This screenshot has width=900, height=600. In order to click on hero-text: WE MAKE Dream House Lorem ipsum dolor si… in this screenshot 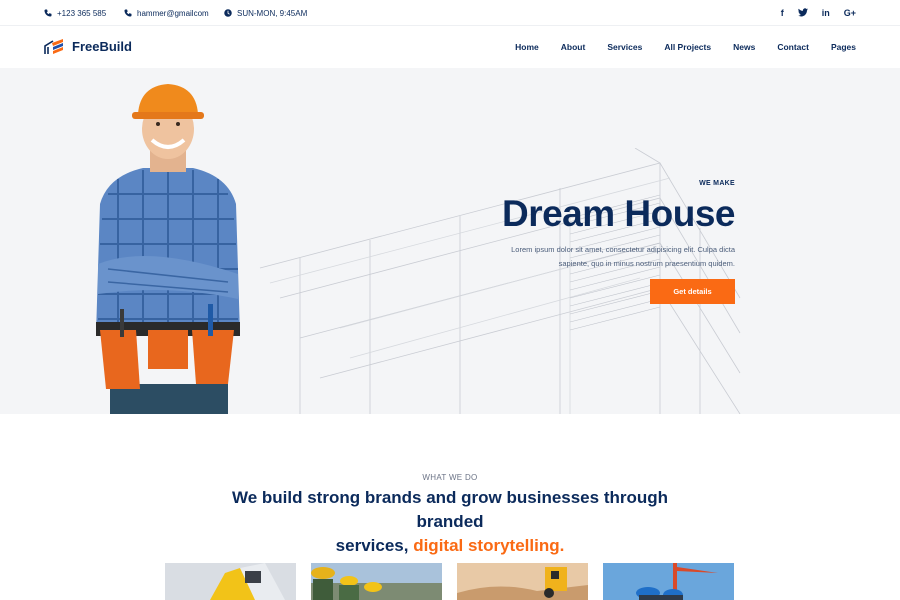, I will do `click(575, 225)`.